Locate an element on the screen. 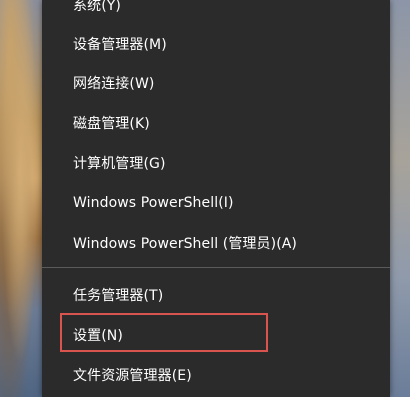 The image size is (410, 397). menu-item-powershell: Windows PowerShell(I) is located at coordinates (216, 203).